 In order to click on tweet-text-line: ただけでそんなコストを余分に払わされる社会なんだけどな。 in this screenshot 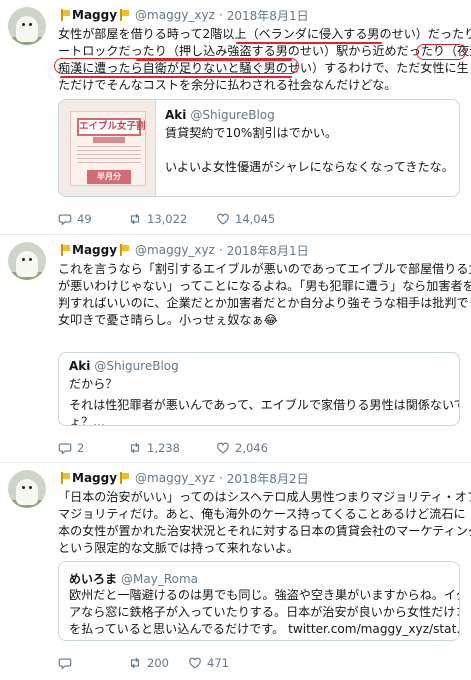, I will do `click(227, 85)`.